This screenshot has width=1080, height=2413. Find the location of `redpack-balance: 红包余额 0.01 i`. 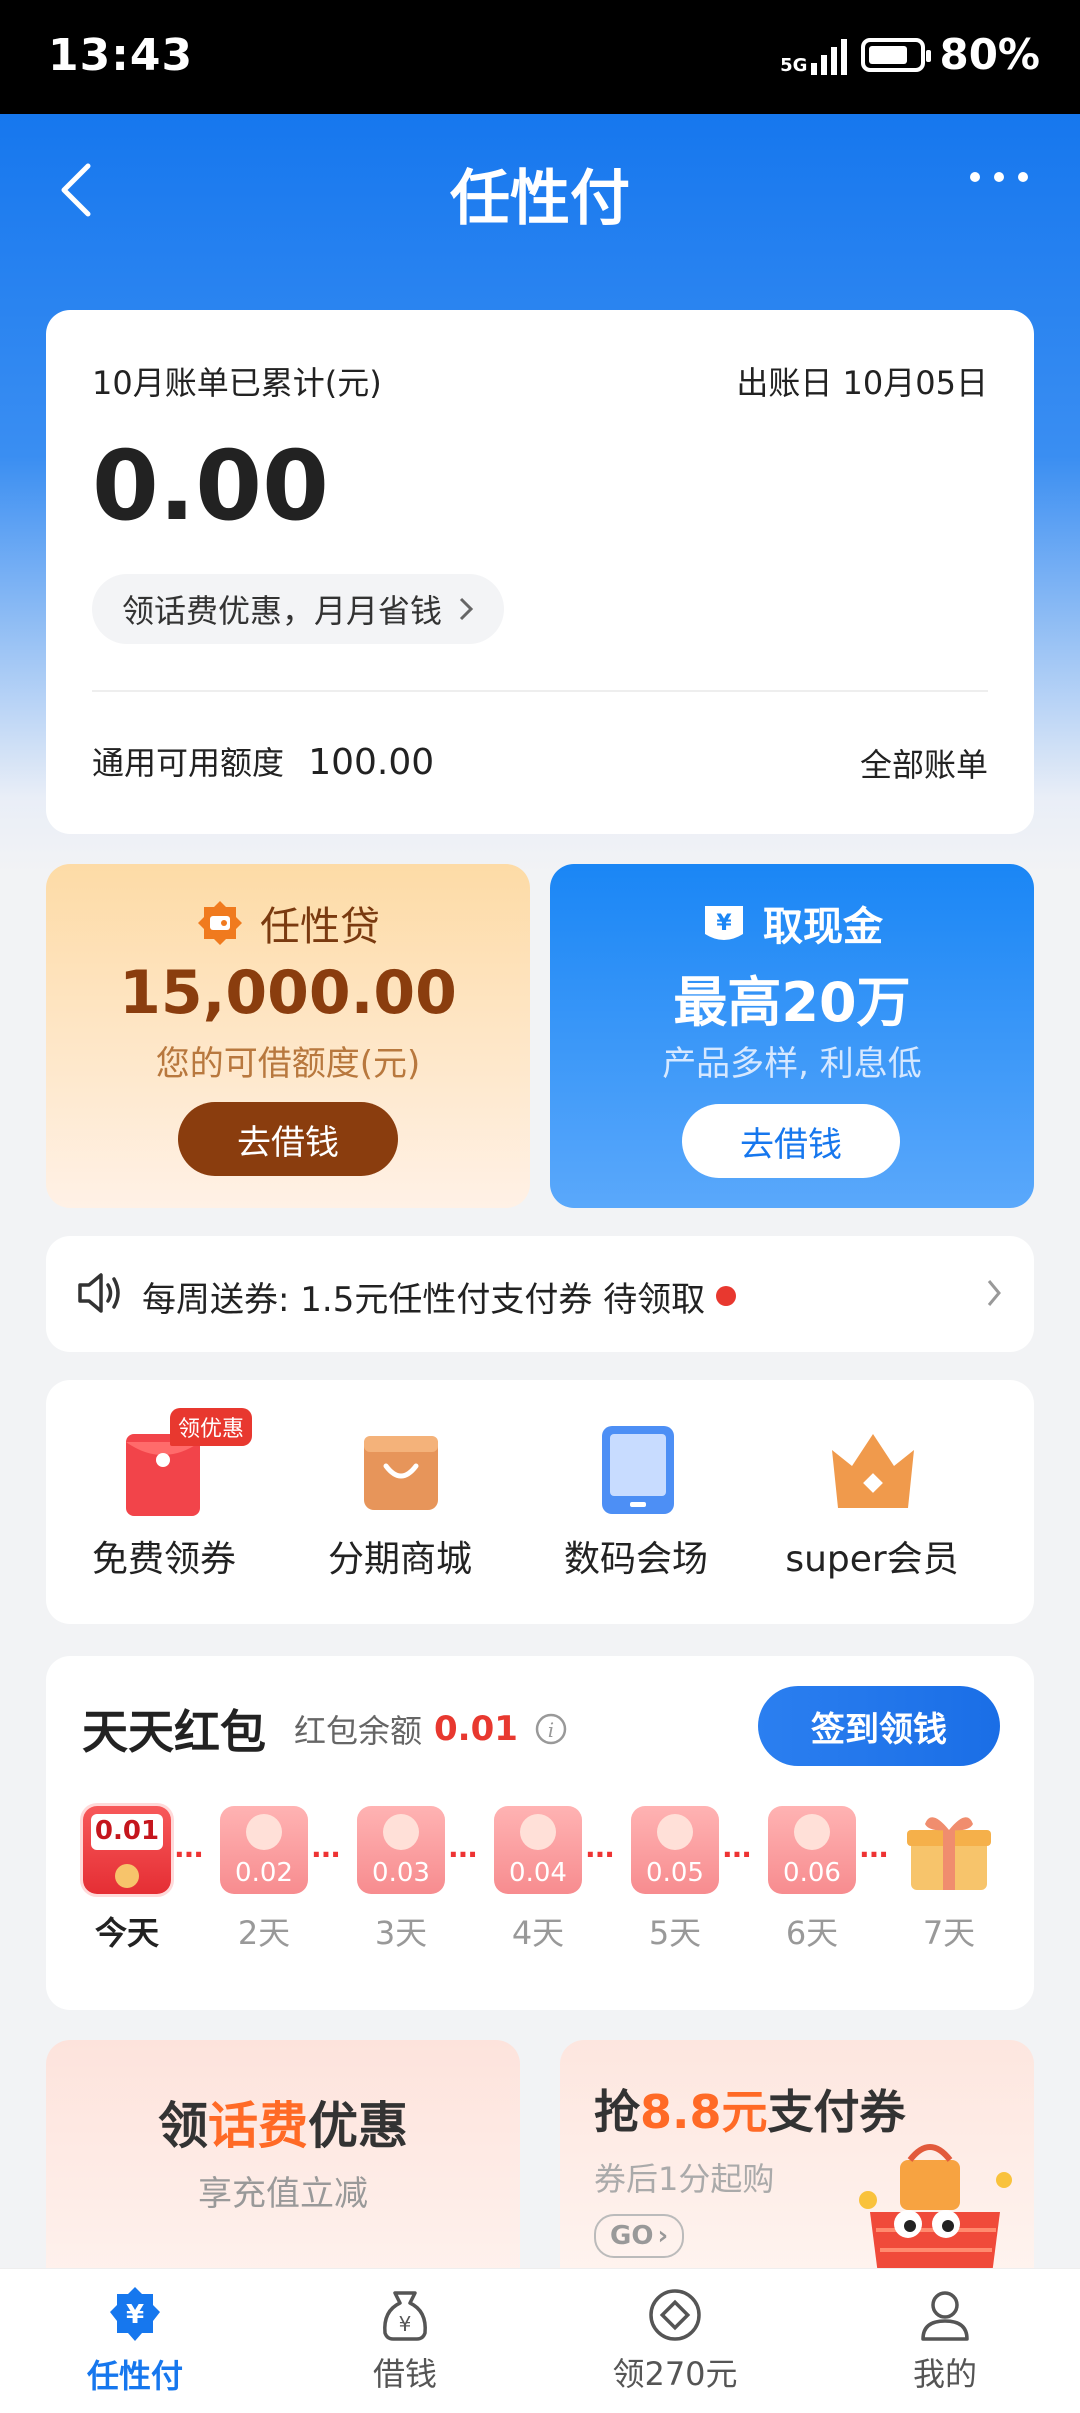

redpack-balance: 红包余额 0.01 i is located at coordinates (431, 1729).